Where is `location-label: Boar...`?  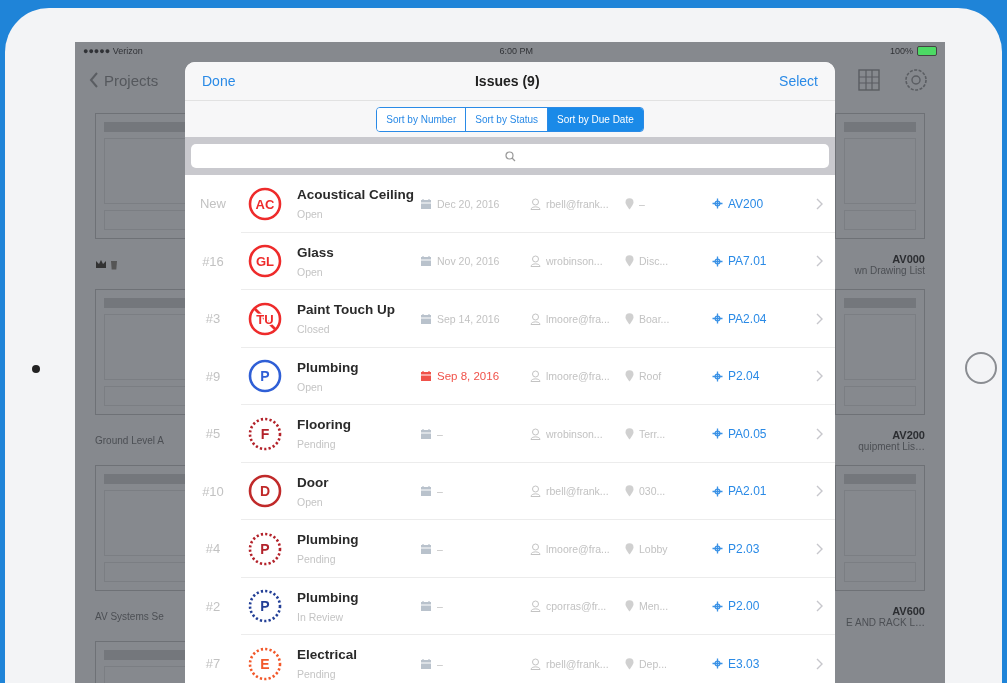
location-label: Boar... is located at coordinates (654, 318).